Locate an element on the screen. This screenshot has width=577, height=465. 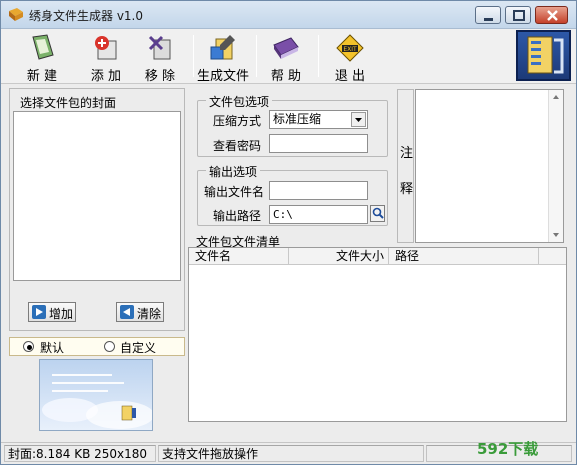
output-path-input: C:\ is located at coordinates (318, 214).